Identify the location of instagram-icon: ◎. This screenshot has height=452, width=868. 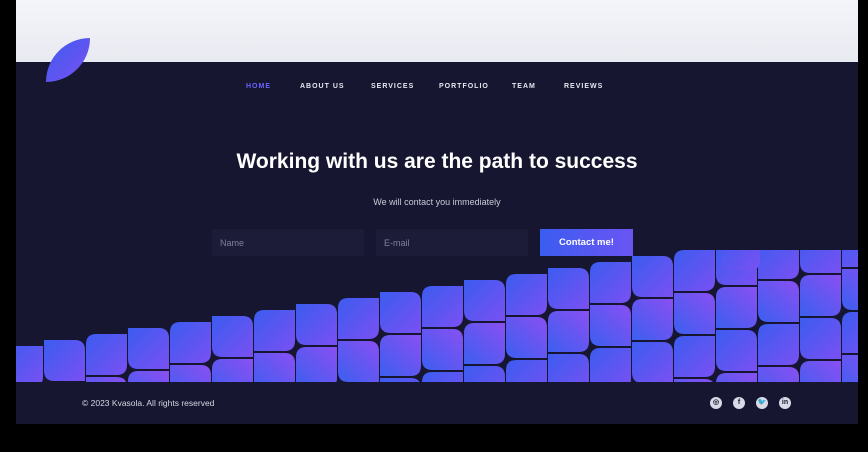
(716, 403).